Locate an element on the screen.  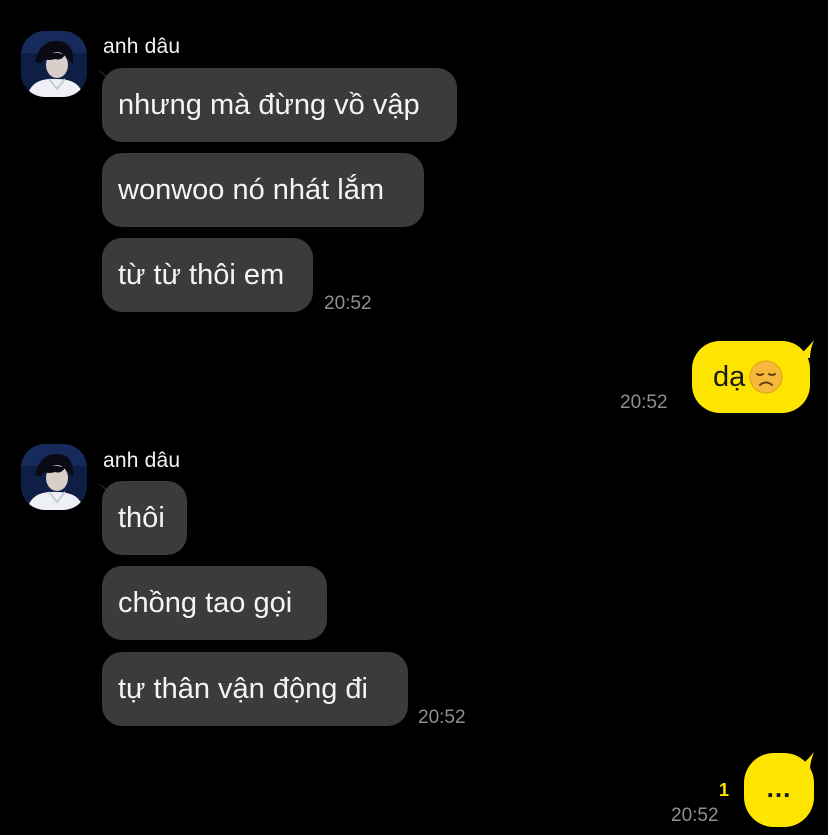
message-text: từ từ thôi em is located at coordinates (201, 274).